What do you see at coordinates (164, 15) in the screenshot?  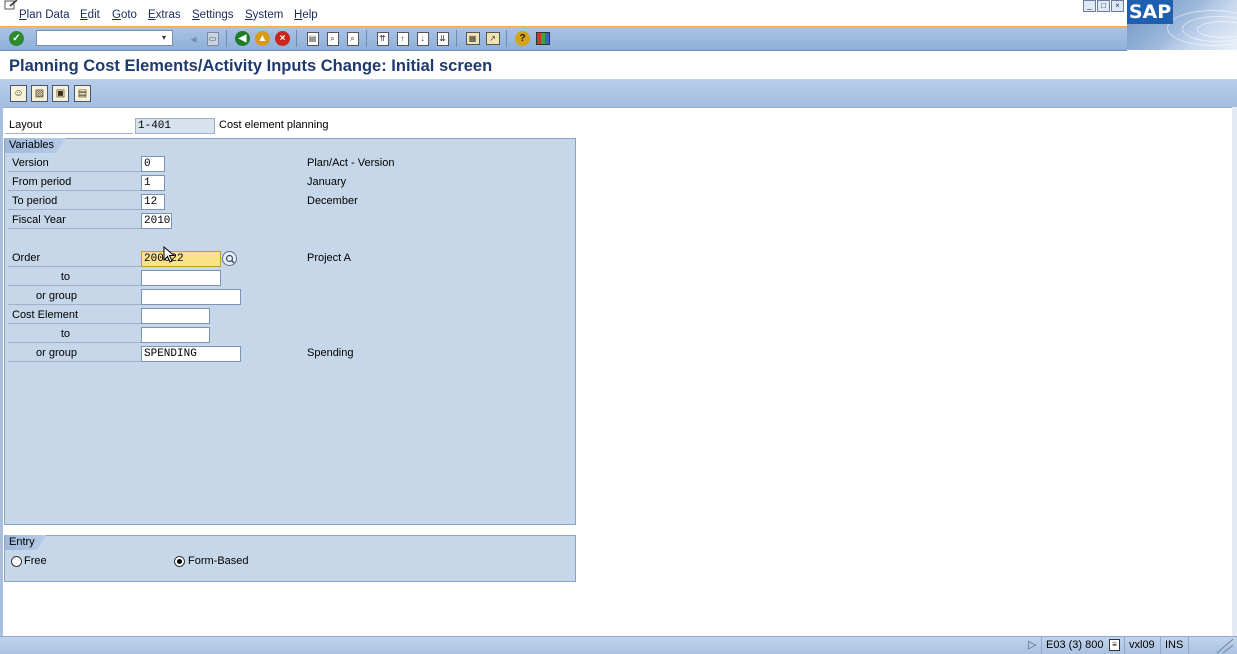 I see `menu-extras: Extras` at bounding box center [164, 15].